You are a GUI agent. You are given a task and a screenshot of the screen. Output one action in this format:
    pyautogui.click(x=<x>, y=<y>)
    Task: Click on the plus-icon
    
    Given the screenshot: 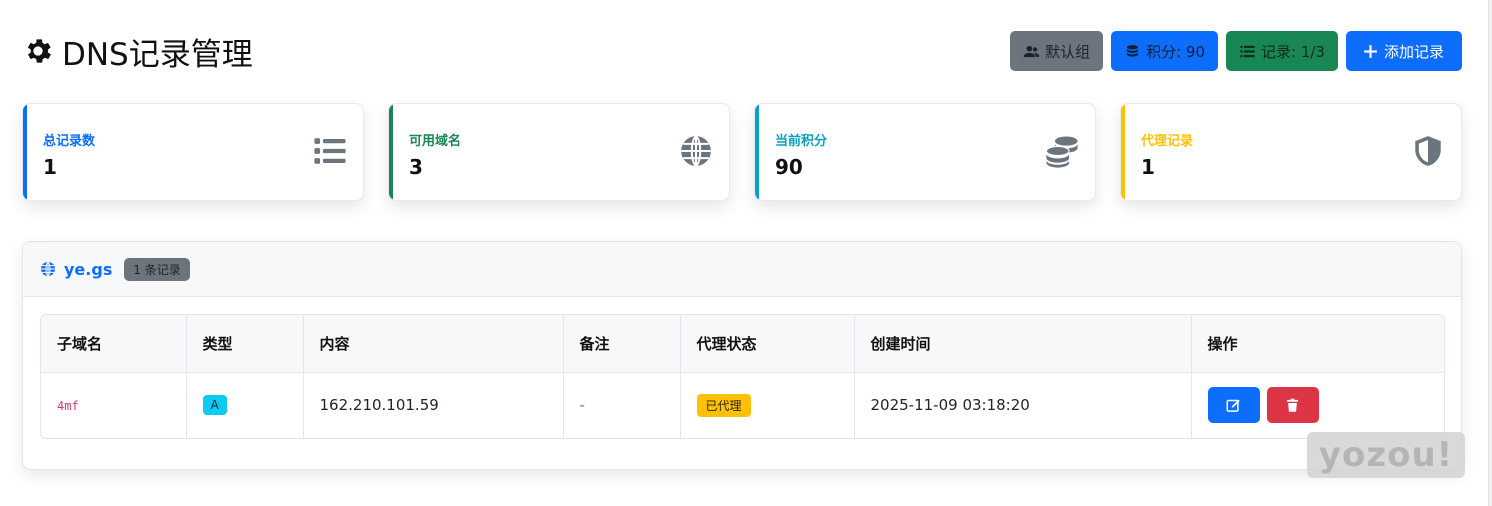 What is the action you would take?
    pyautogui.click(x=1370, y=51)
    